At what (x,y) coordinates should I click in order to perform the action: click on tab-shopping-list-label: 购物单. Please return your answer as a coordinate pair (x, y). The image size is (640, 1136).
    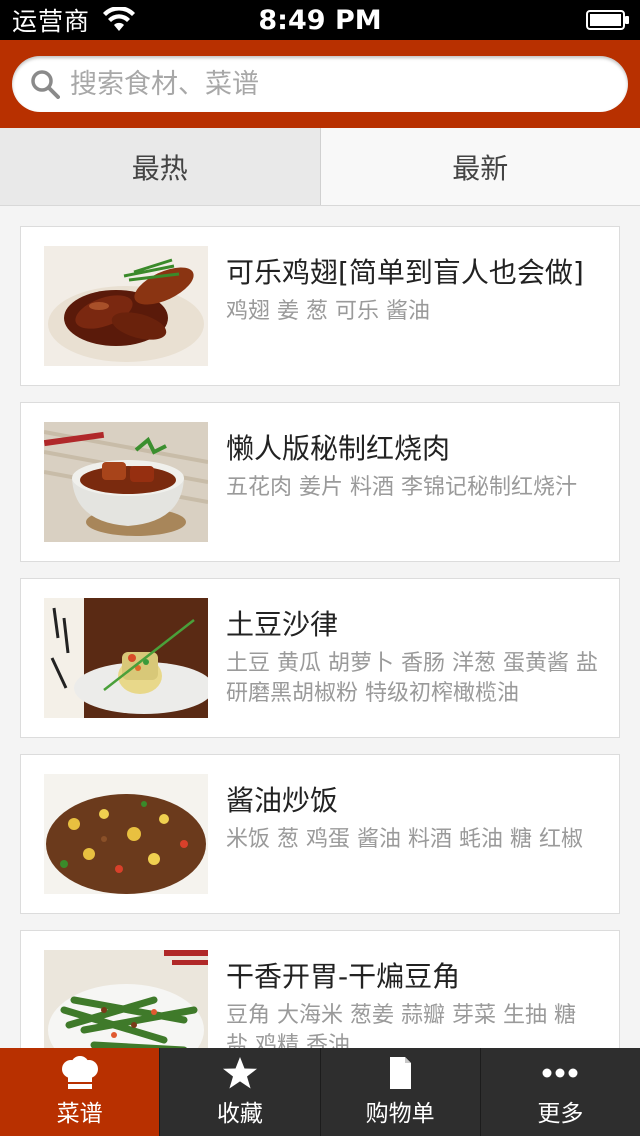
    Looking at the image, I should click on (400, 1114).